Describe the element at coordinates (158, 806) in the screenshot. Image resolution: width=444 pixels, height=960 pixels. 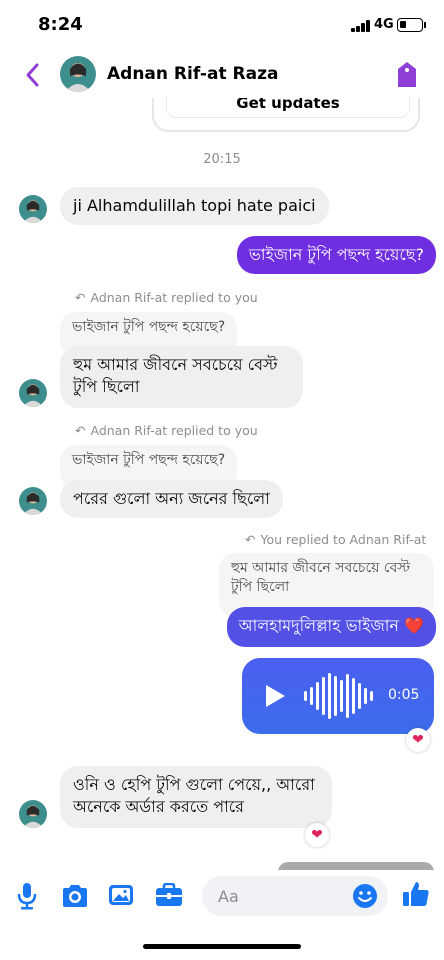
I see `message-line: অনেকে অর্ডার করতে পারে` at that location.